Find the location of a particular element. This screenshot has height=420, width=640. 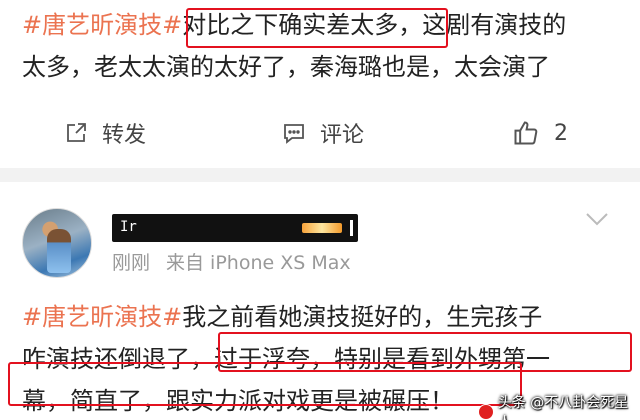

redaction-tick is located at coordinates (351, 228).